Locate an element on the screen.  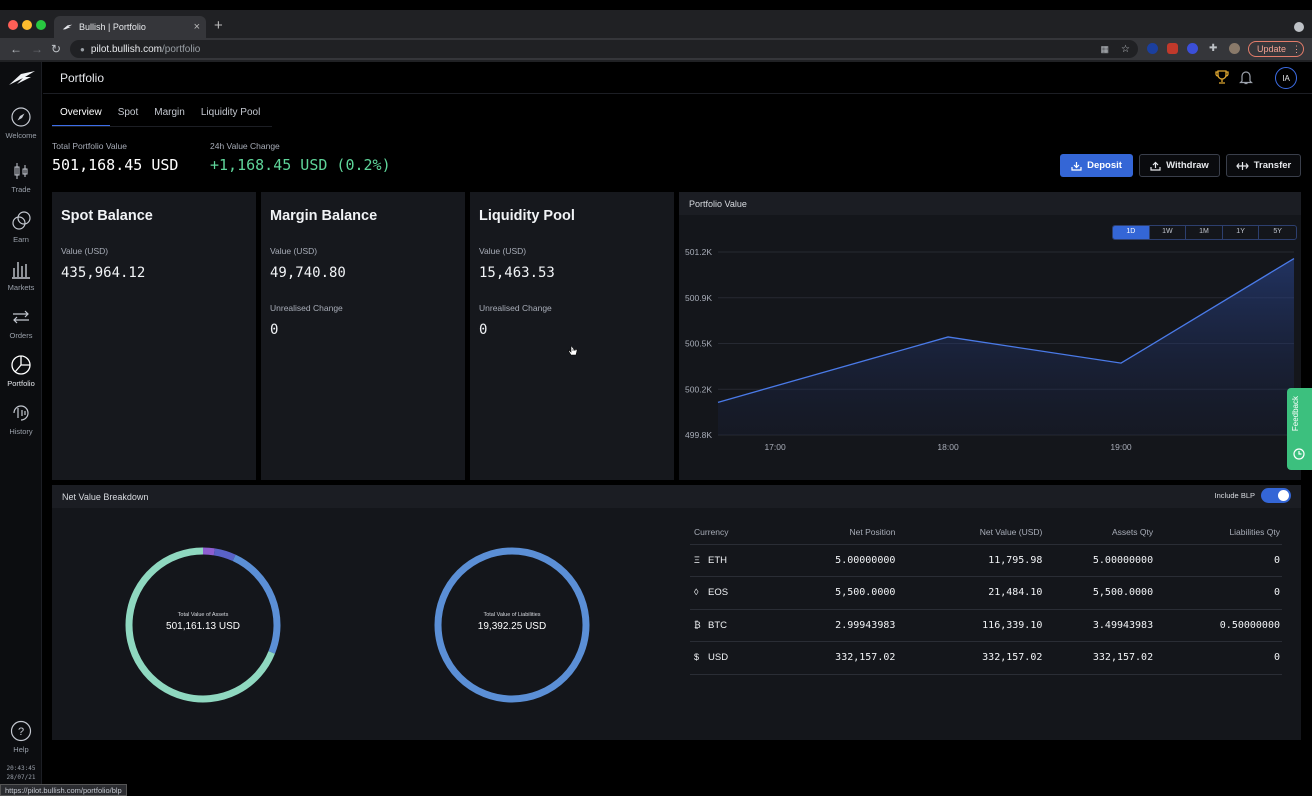
update-label: Update is located at coordinates (1271, 49).